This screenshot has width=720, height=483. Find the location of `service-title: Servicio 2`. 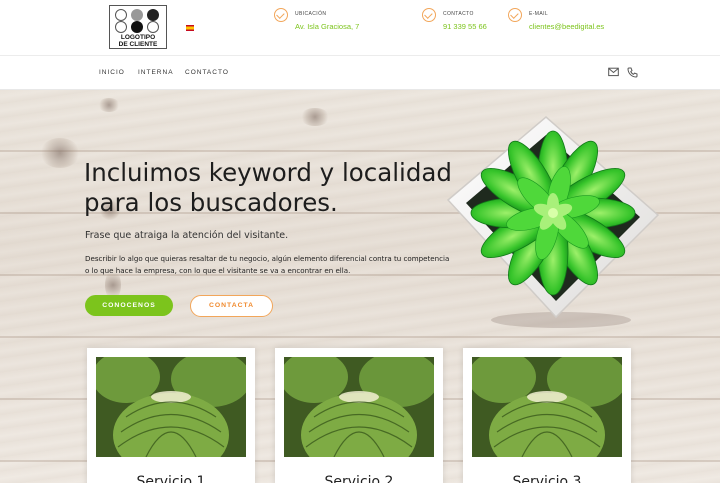

service-title: Servicio 2 is located at coordinates (359, 478).